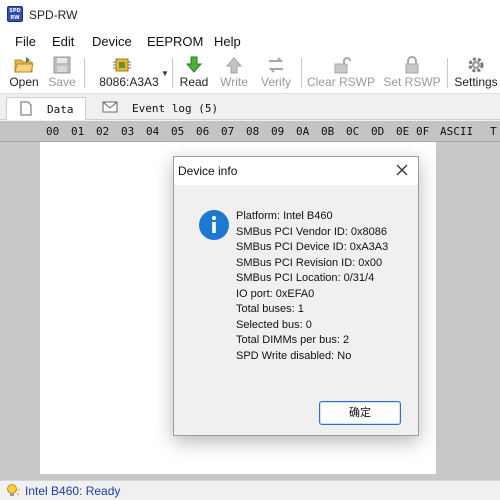 This screenshot has height=500, width=500. What do you see at coordinates (476, 82) in the screenshot?
I see `settings-label: Settings` at bounding box center [476, 82].